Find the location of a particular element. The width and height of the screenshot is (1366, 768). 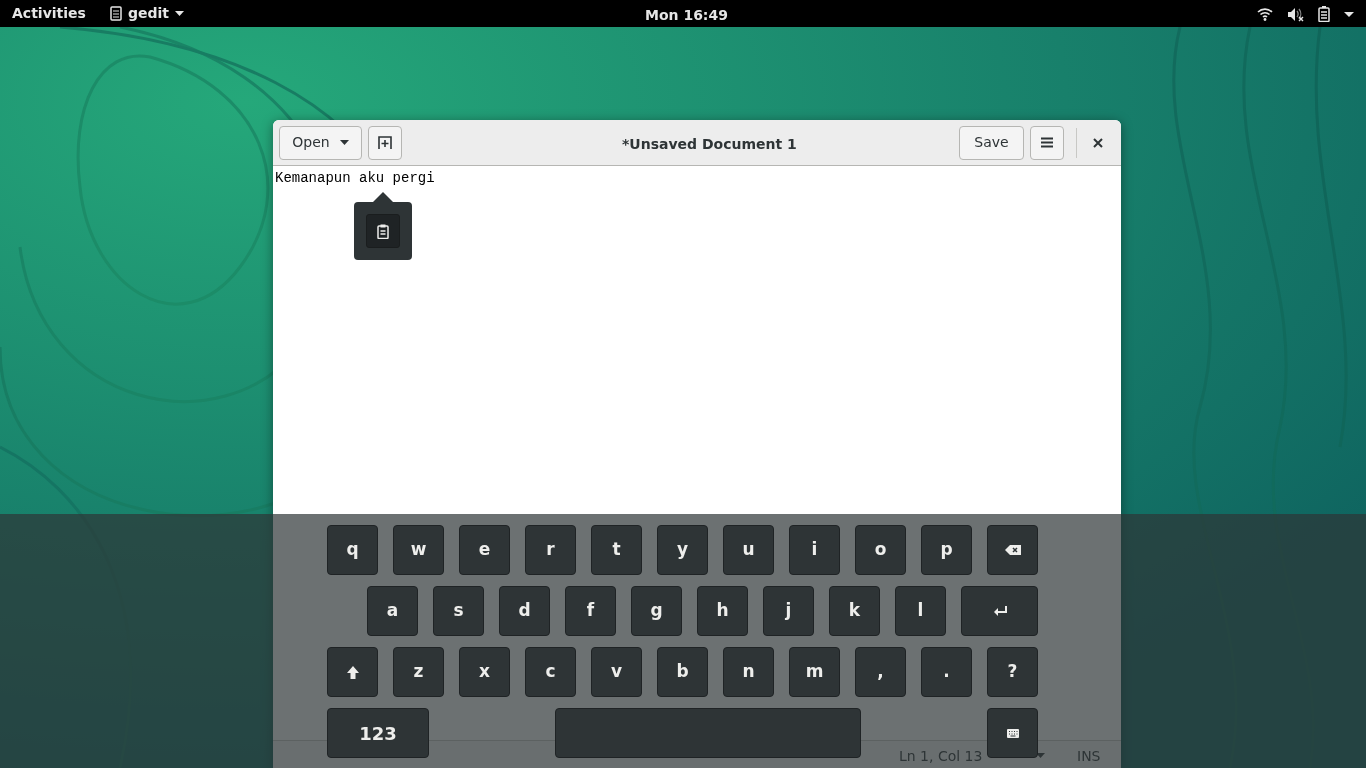

paste-button is located at coordinates (383, 231).